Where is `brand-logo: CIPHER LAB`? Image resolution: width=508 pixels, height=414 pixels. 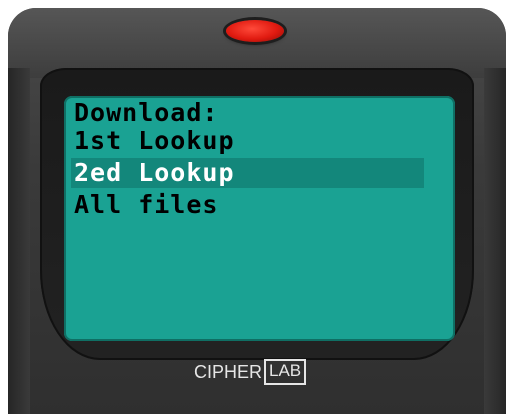
brand-logo: CIPHER LAB is located at coordinates (250, 372).